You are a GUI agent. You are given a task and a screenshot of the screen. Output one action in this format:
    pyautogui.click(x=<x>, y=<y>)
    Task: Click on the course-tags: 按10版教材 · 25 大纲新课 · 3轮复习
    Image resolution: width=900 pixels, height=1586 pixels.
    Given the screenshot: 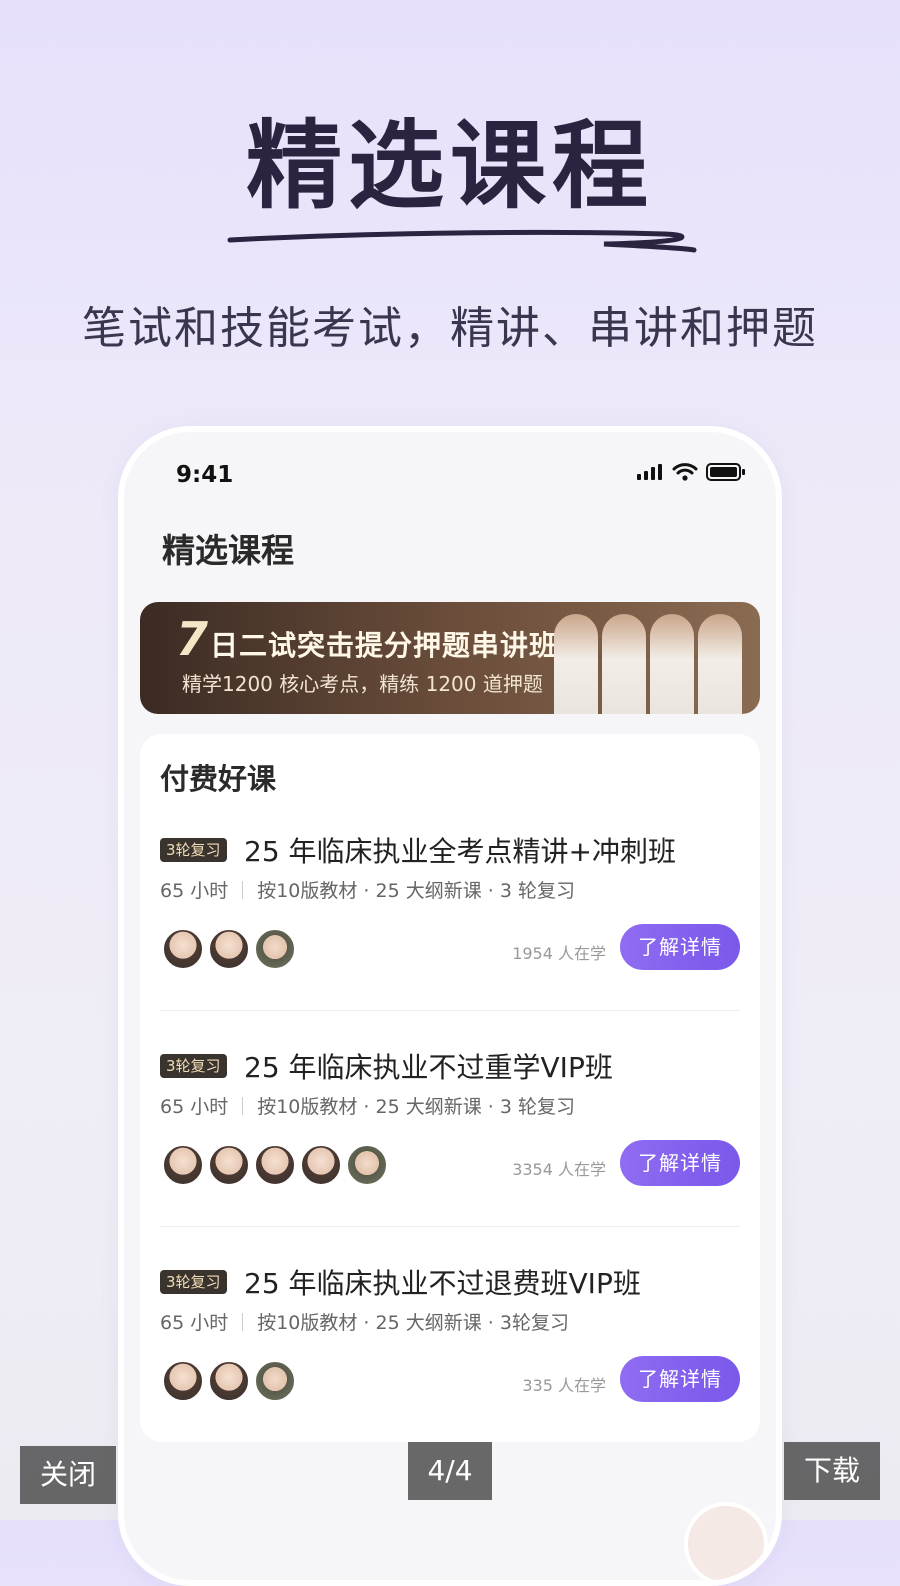 What is the action you would take?
    pyautogui.click(x=413, y=1323)
    